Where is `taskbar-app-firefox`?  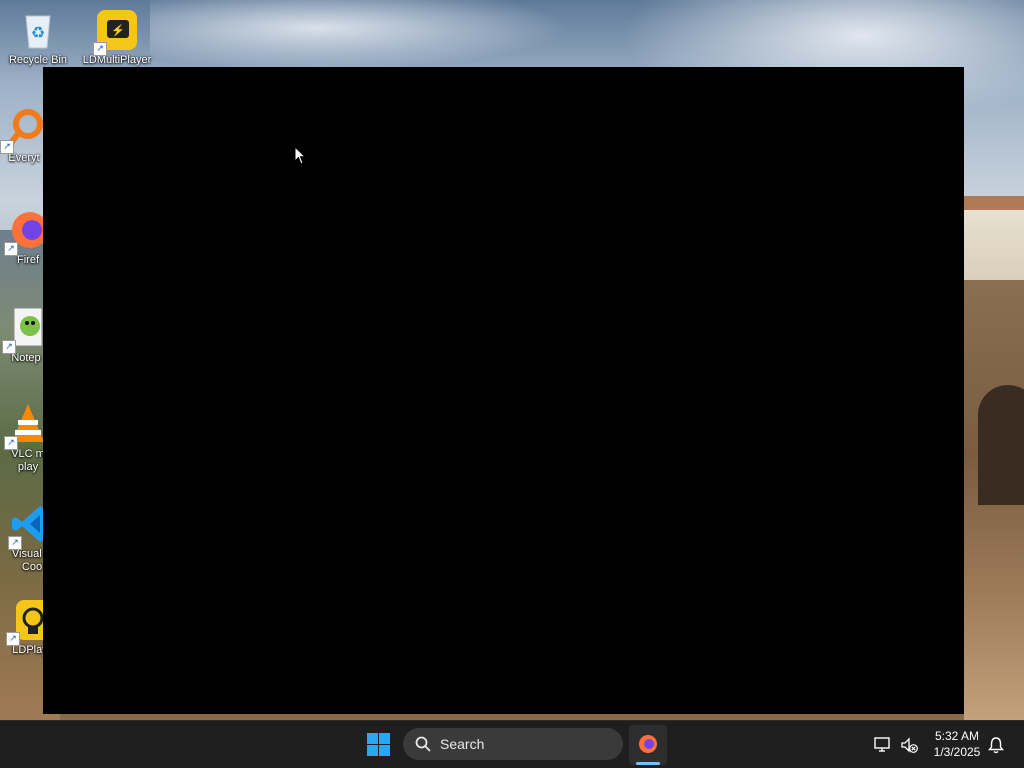 taskbar-app-firefox is located at coordinates (648, 745).